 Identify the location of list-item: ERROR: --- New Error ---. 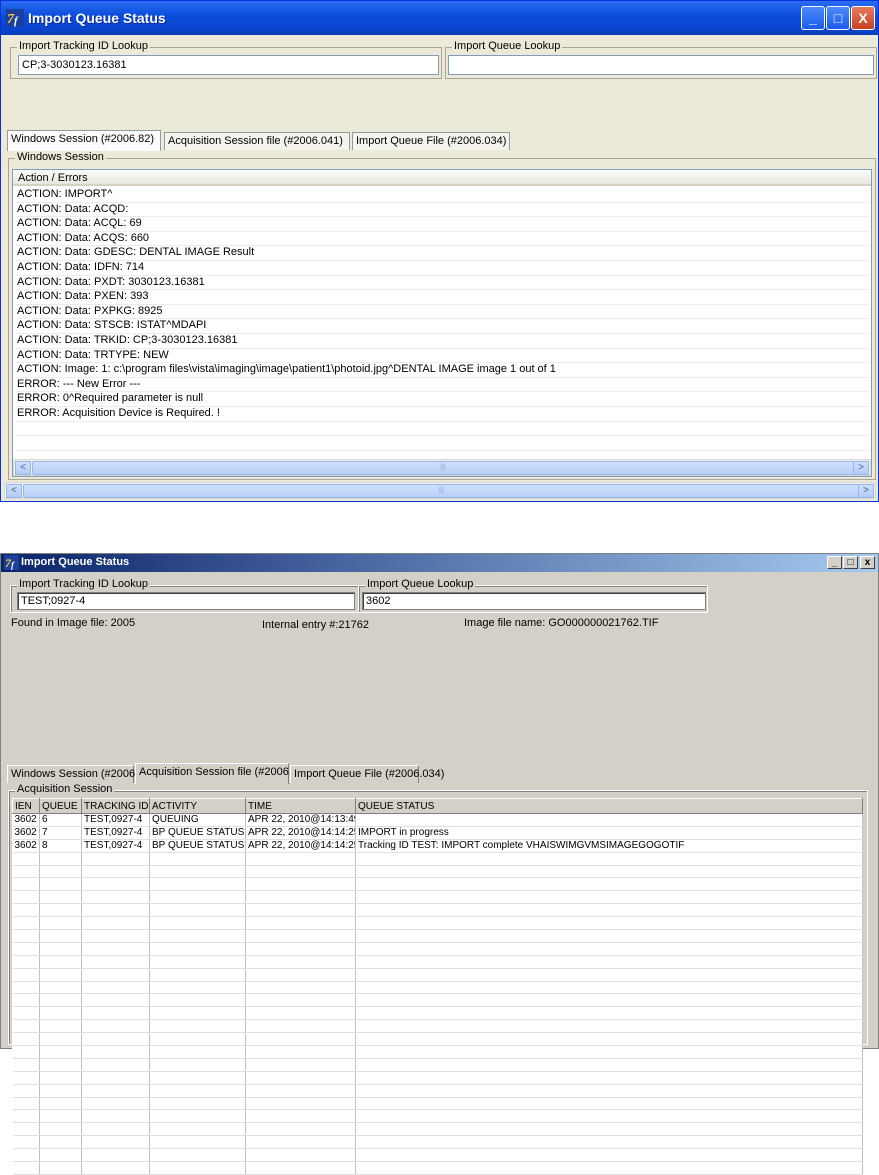
(442, 385).